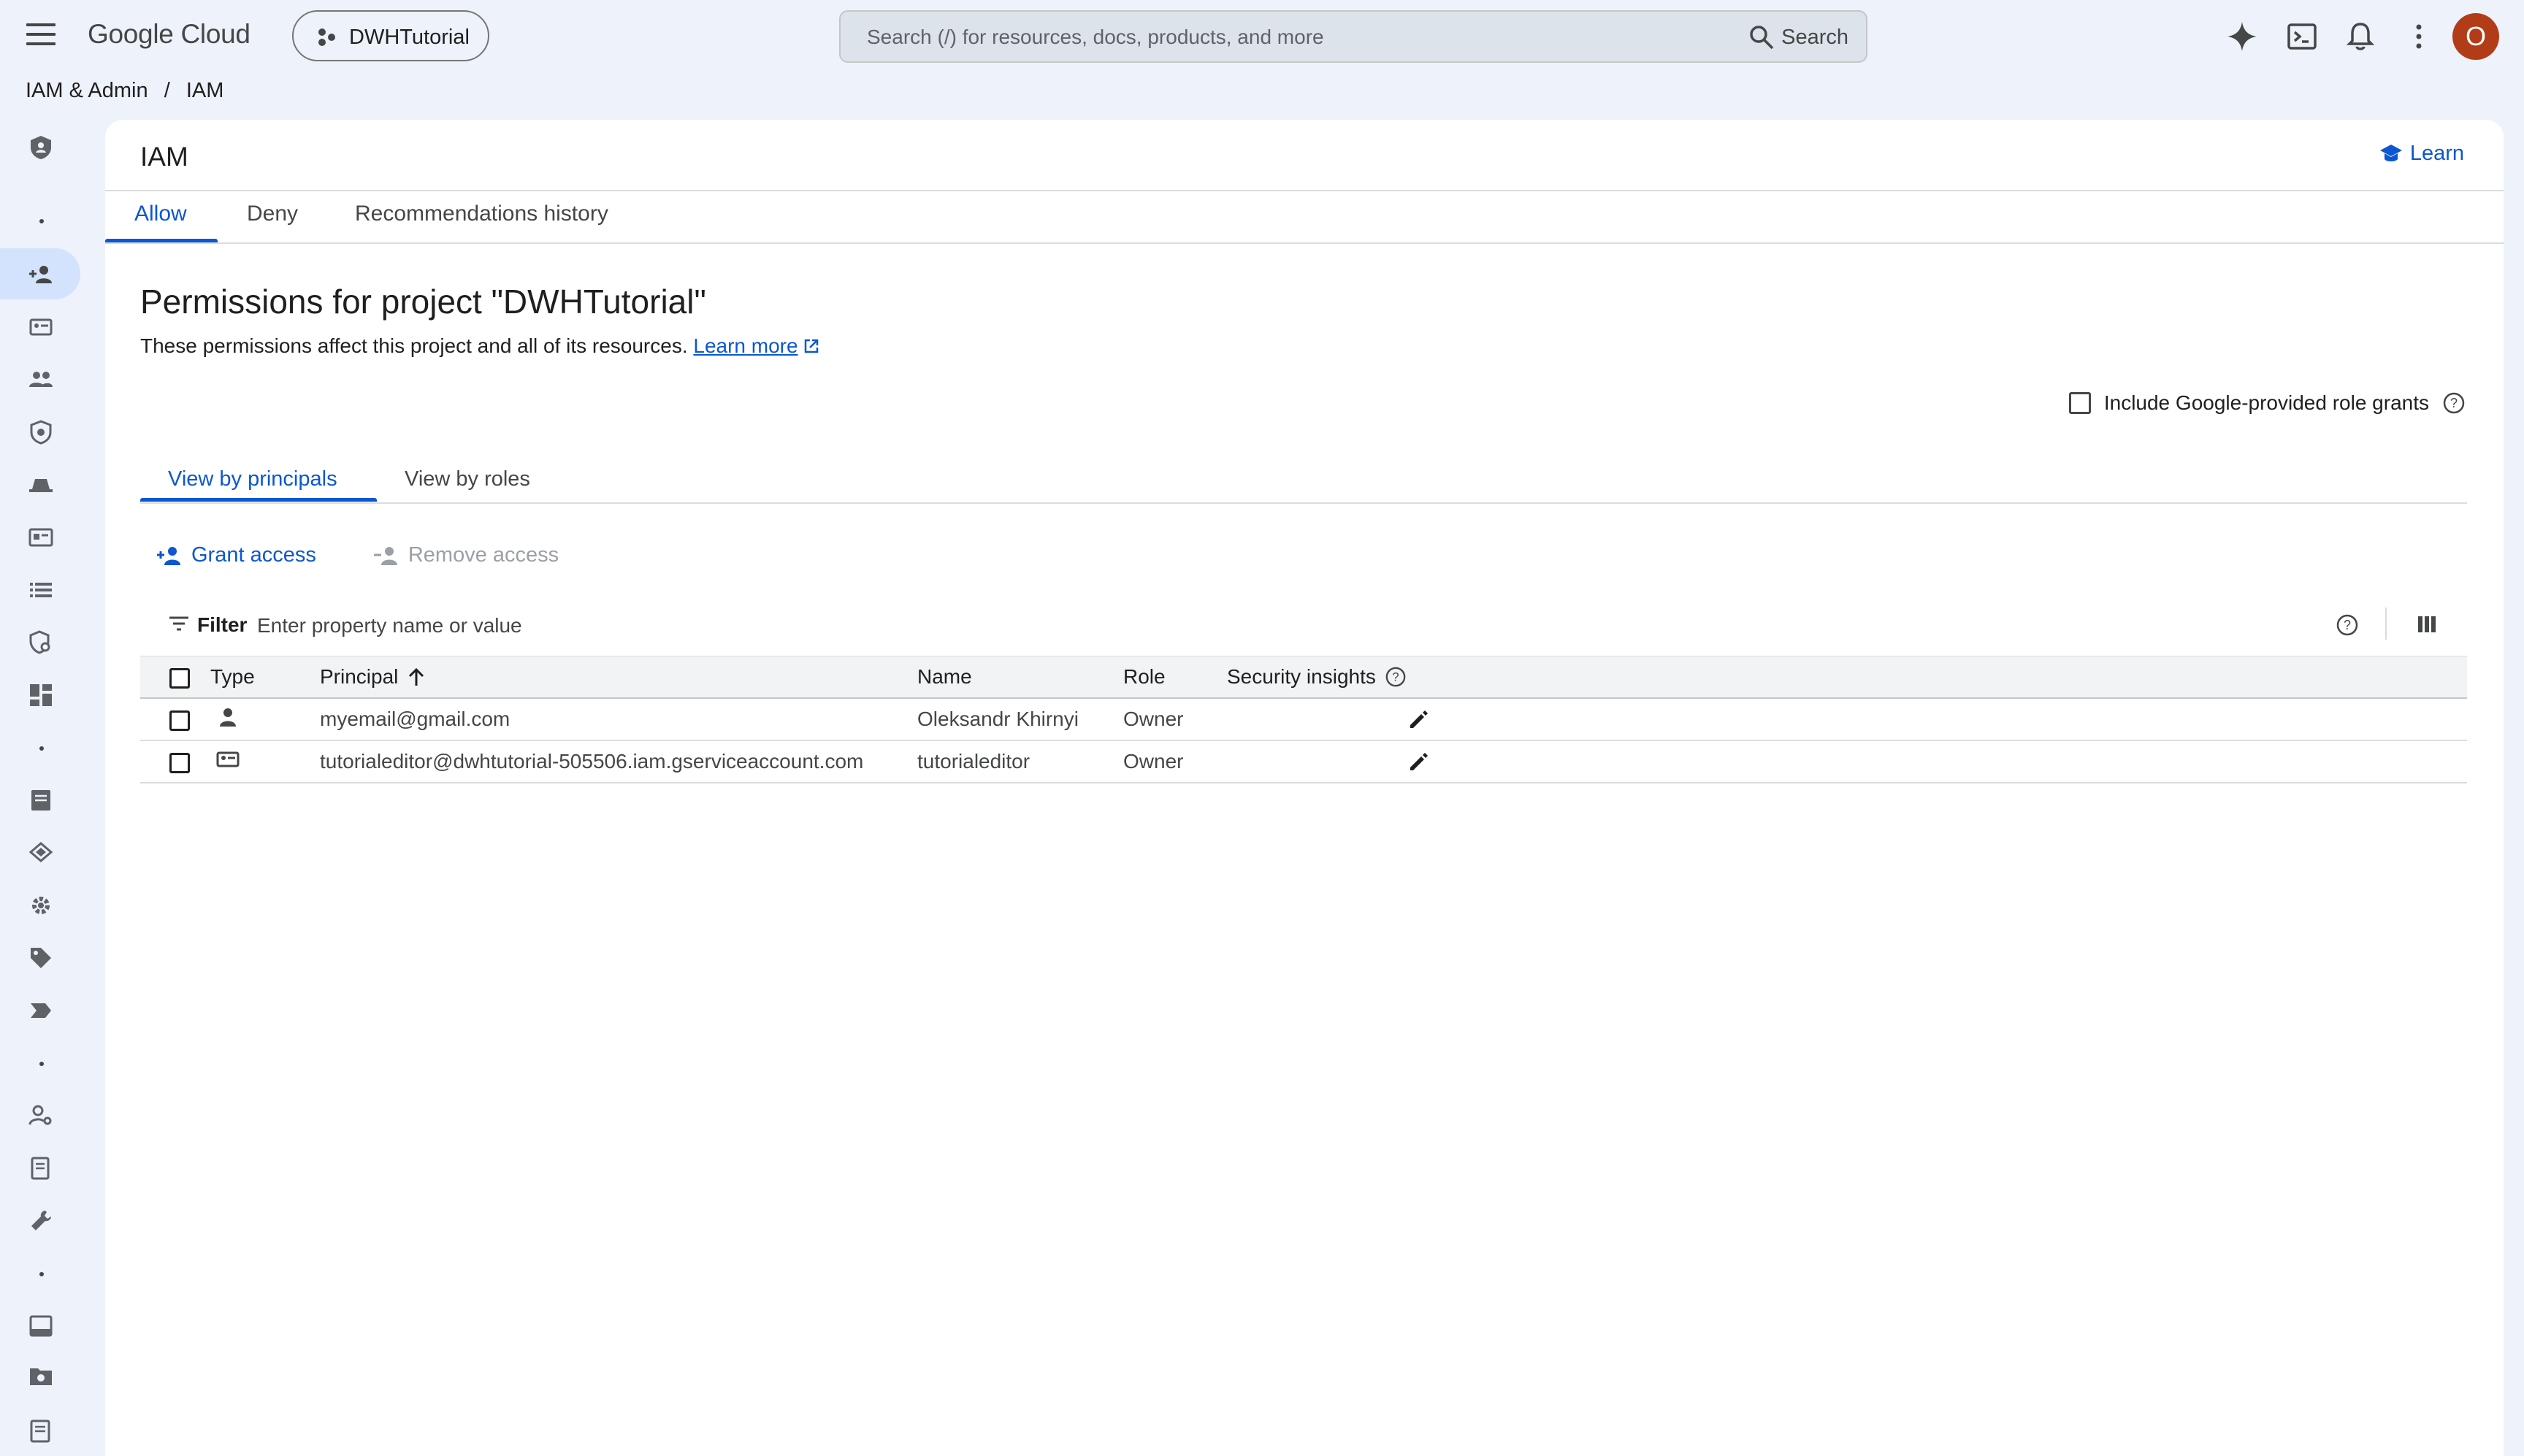 The image size is (2524, 1456). I want to click on breadcrumb-iam: IAM, so click(205, 90).